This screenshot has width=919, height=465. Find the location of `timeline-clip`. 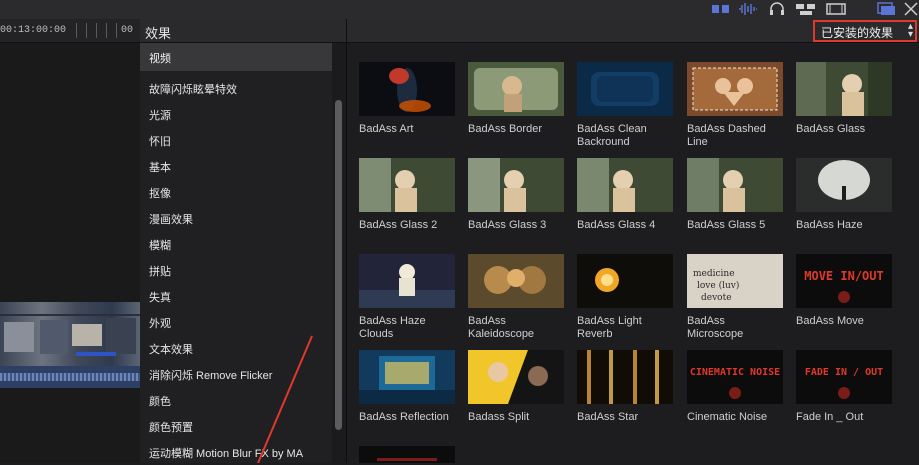

timeline-clip is located at coordinates (70, 347).